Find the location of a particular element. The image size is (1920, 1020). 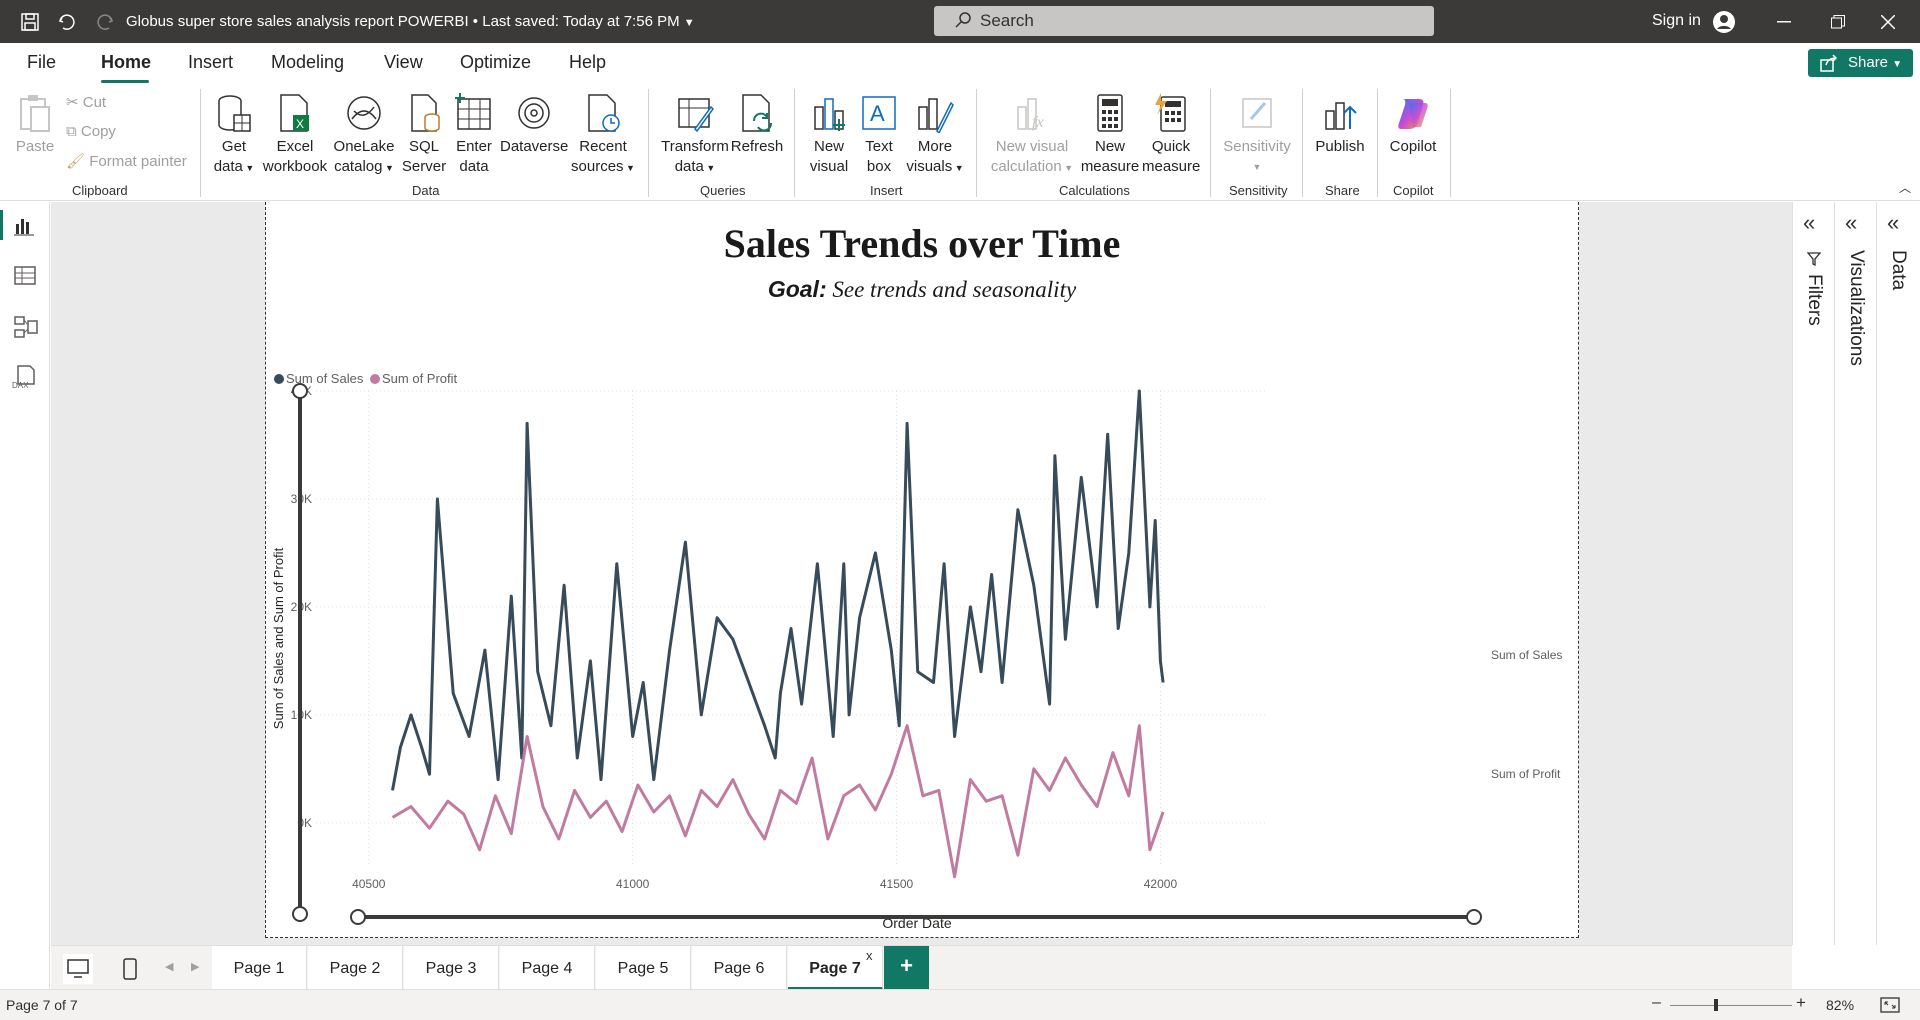

page-tab-5: Page 5 is located at coordinates (643, 968).